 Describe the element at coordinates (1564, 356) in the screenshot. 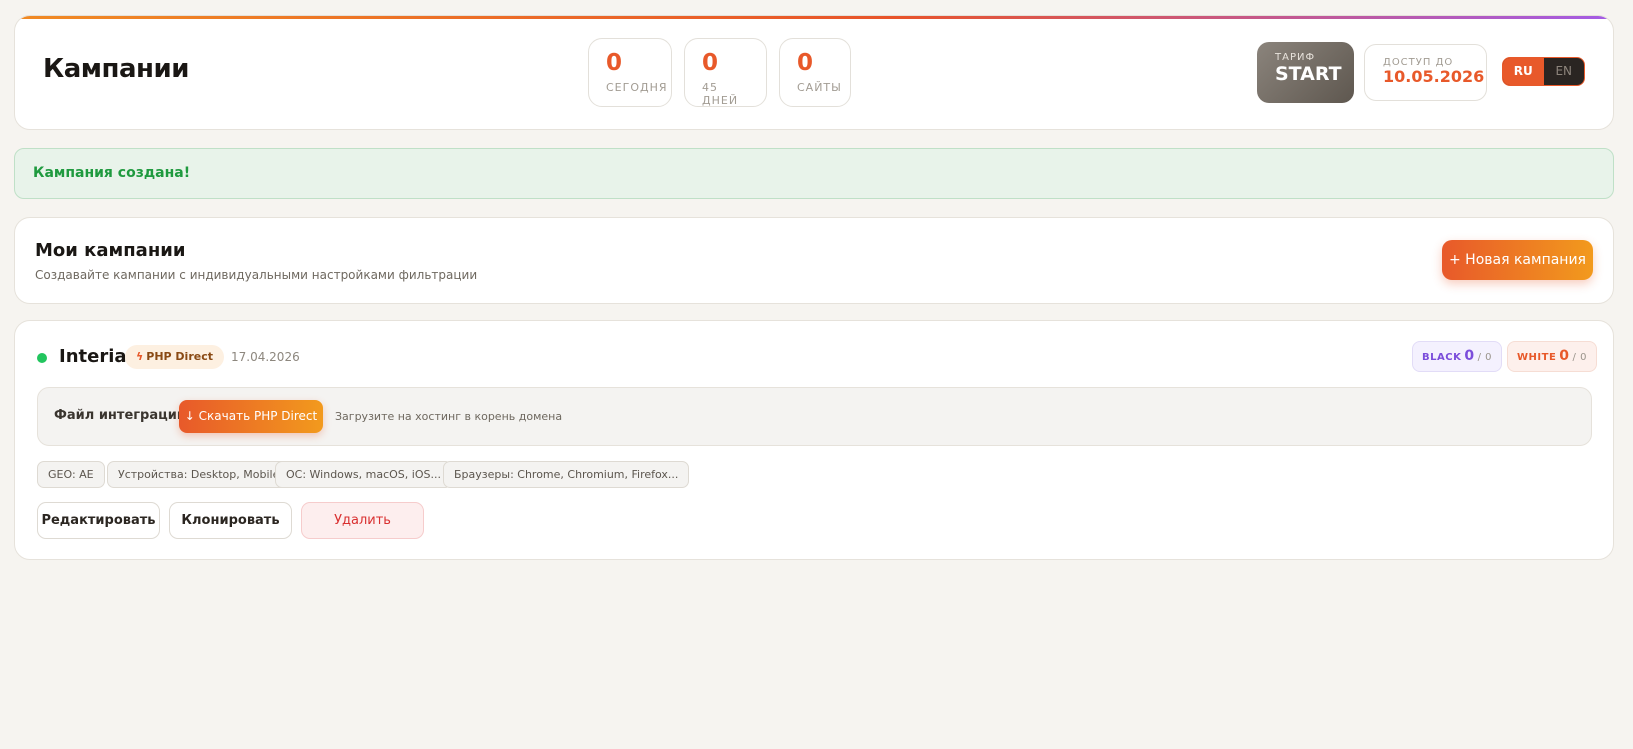

I see `white-value: 0` at that location.